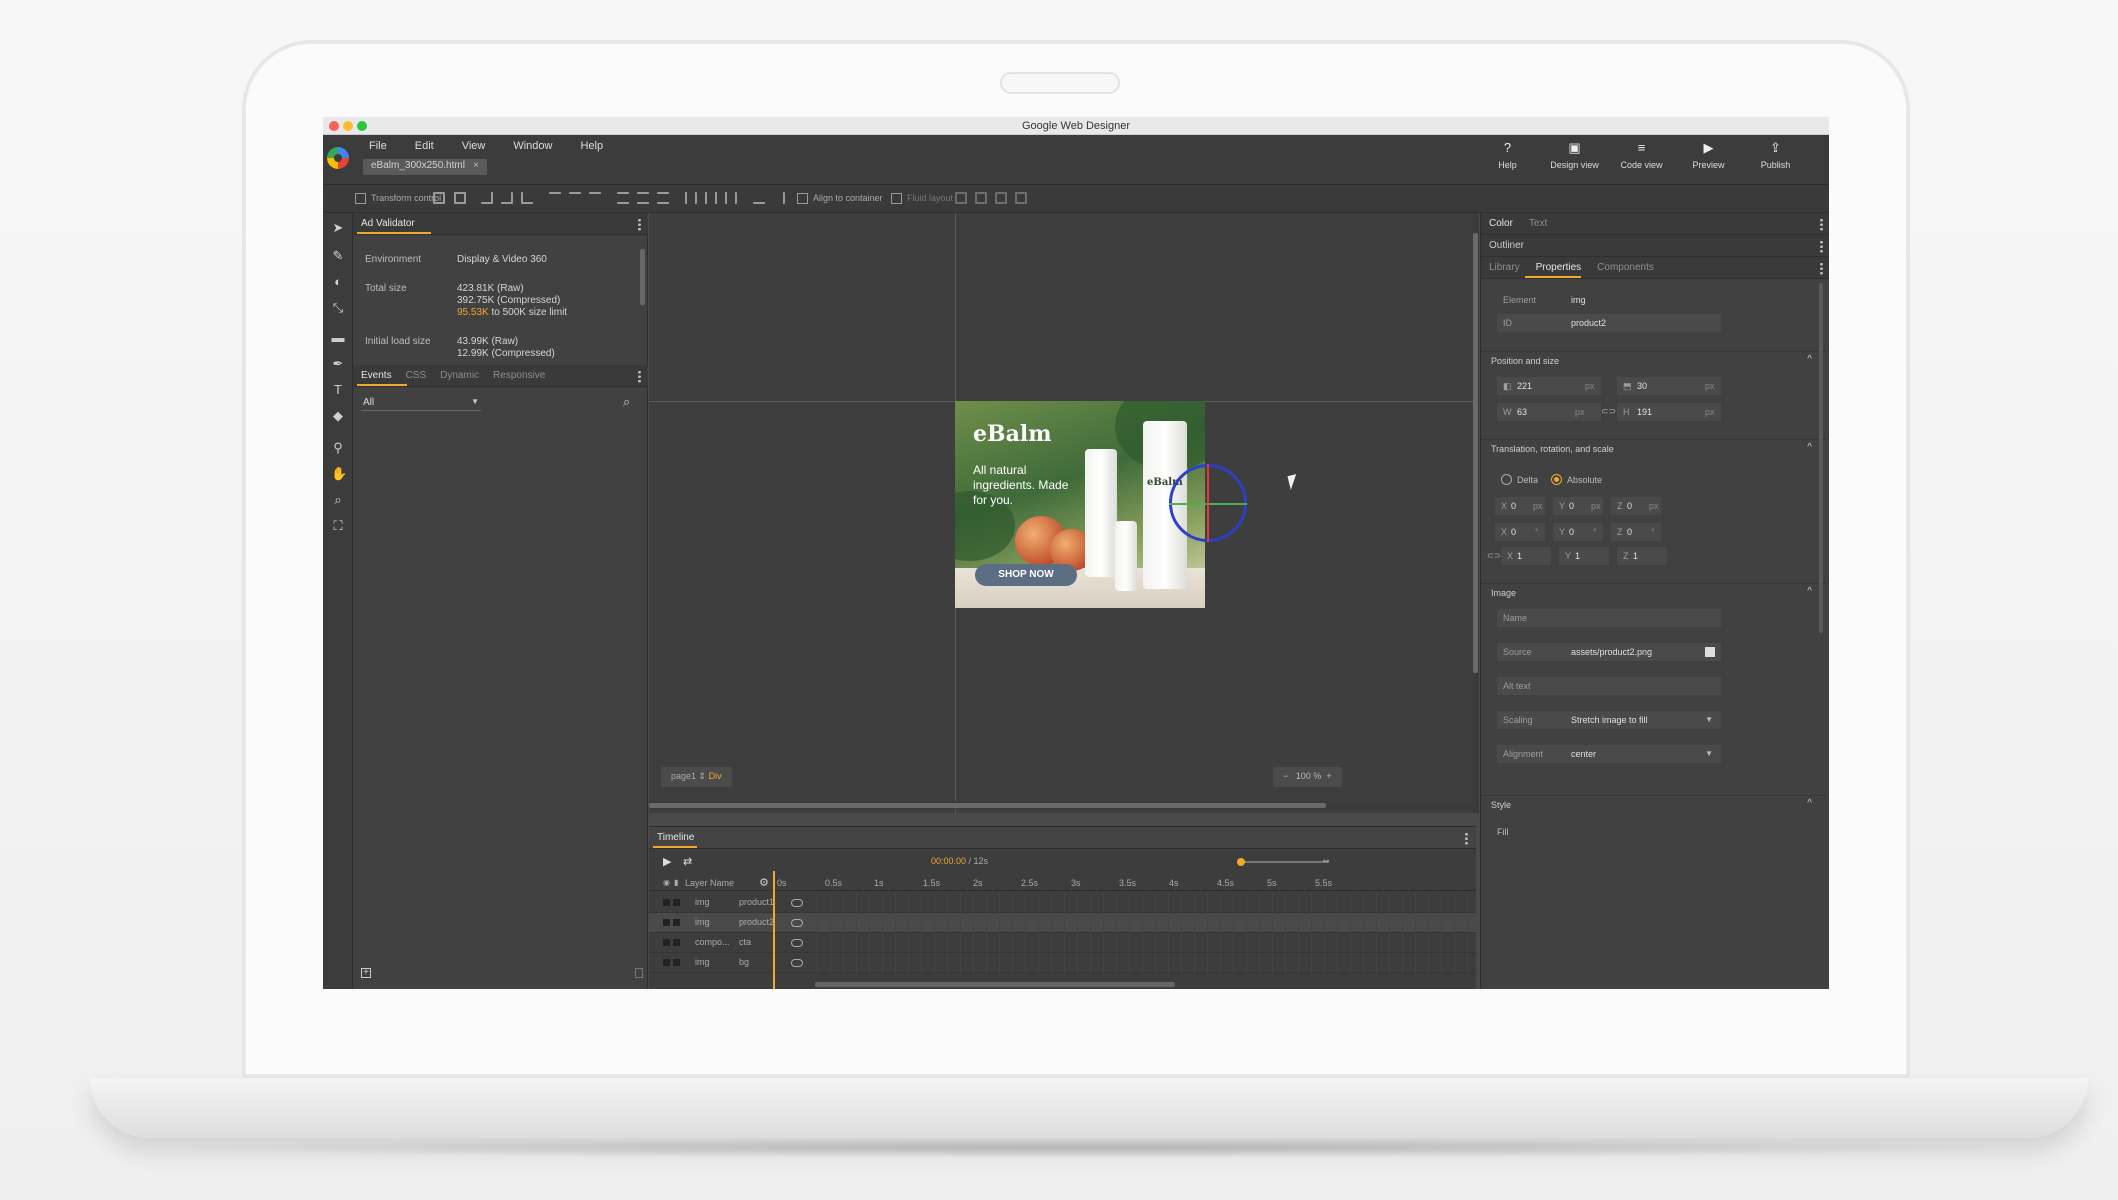 This screenshot has height=1200, width=2118. Describe the element at coordinates (1608, 411) in the screenshot. I see `link-dimensions-icon: ⊂⊃` at that location.